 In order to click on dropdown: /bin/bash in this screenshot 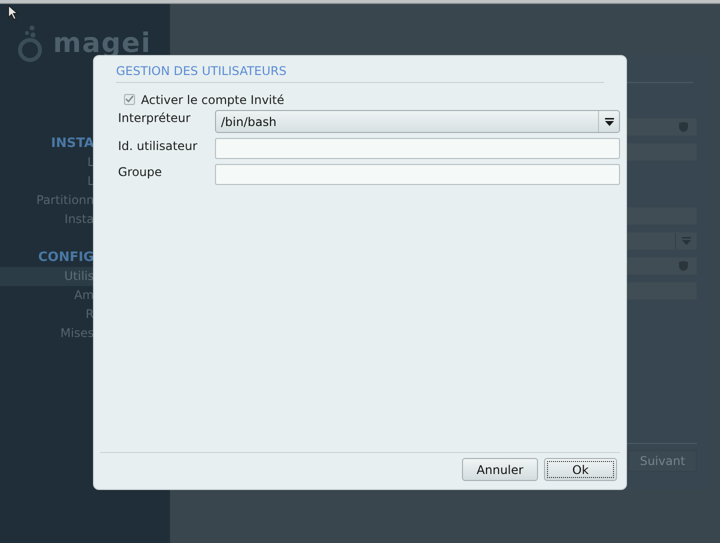, I will do `click(417, 121)`.